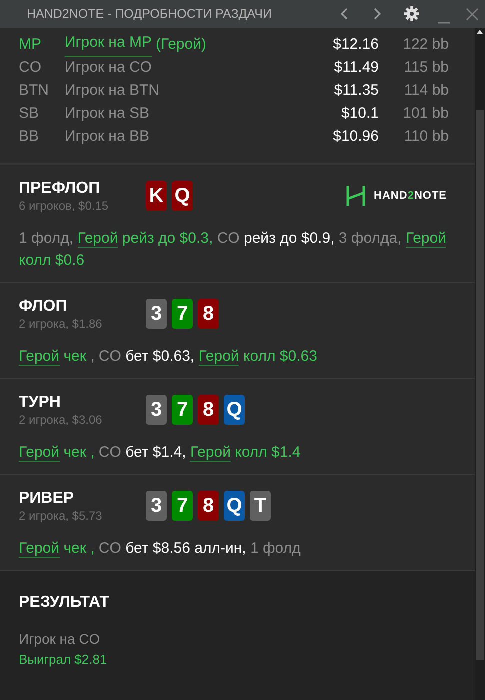  Describe the element at coordinates (107, 137) in the screenshot. I see `player-name: Игрок на BB` at that location.